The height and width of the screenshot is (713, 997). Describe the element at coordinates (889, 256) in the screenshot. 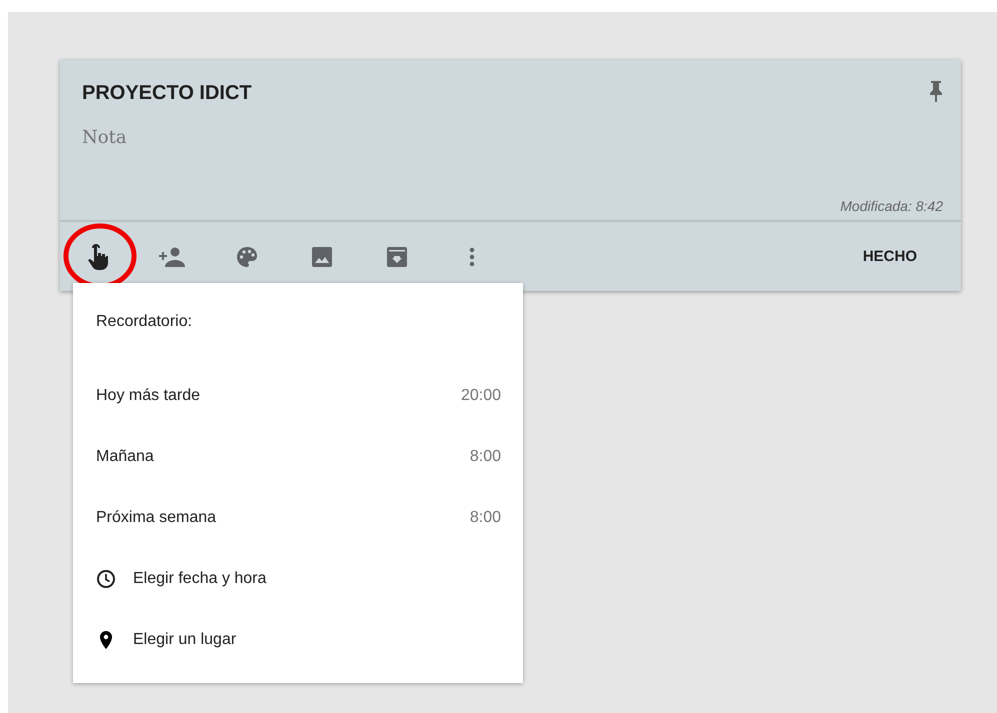

I see `done-button: HECHO` at that location.